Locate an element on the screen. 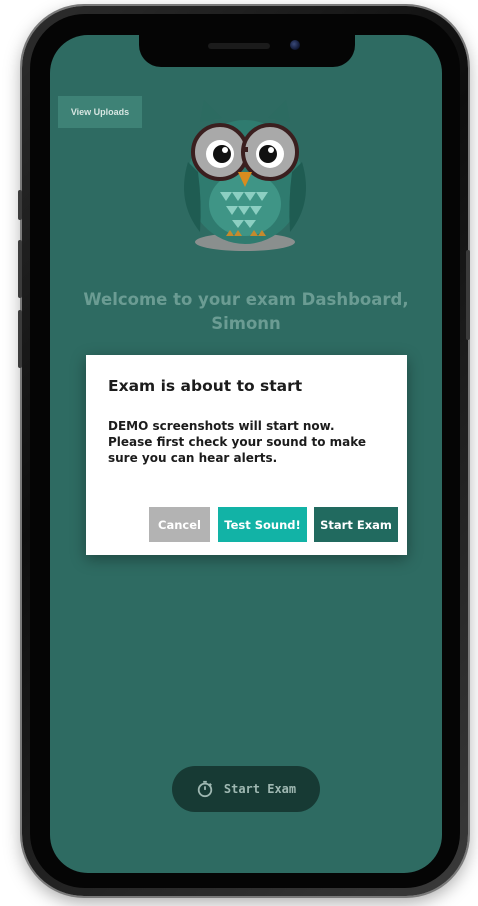 The height and width of the screenshot is (906, 478). dialog-message-line-3: sure you can hear alerts. is located at coordinates (193, 458).